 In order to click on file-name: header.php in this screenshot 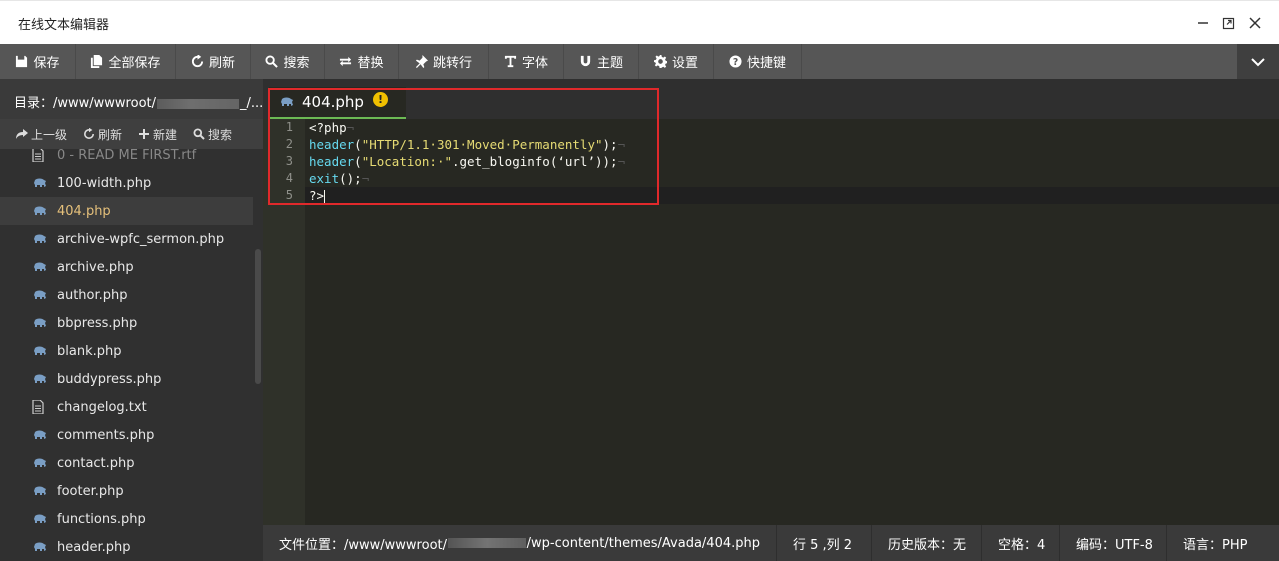, I will do `click(94, 547)`.